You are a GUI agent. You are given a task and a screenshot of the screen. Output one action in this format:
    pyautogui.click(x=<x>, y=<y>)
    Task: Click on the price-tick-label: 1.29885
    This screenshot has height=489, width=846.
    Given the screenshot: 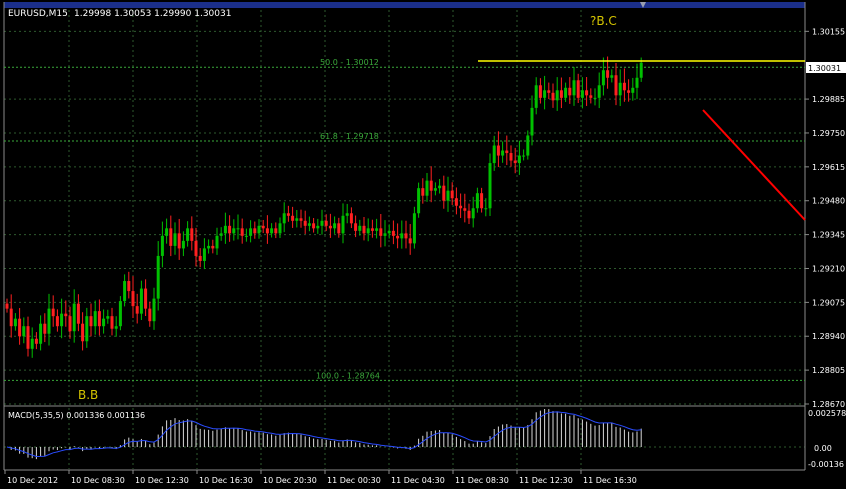 What is the action you would take?
    pyautogui.click(x=828, y=99)
    